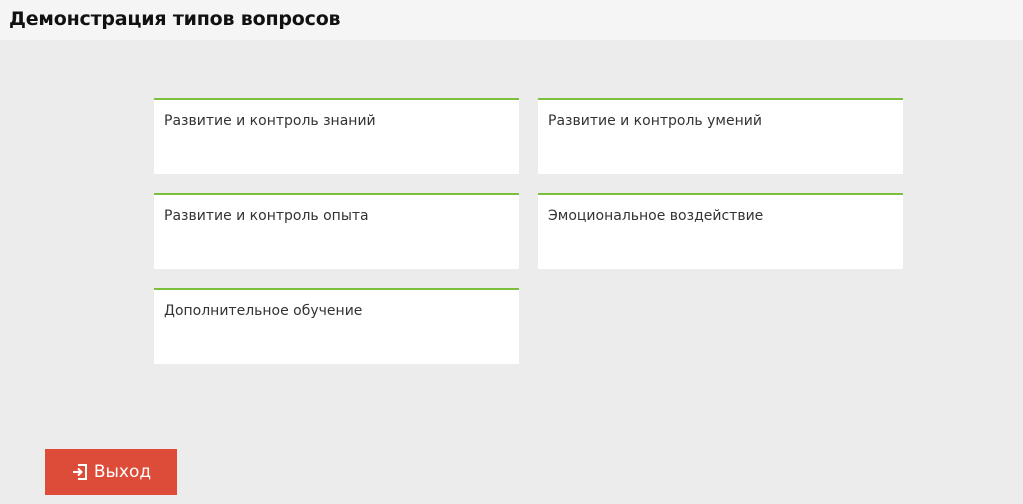 Image resolution: width=1023 pixels, height=504 pixels. I want to click on tile-label: Дополнительное обучение, so click(263, 311).